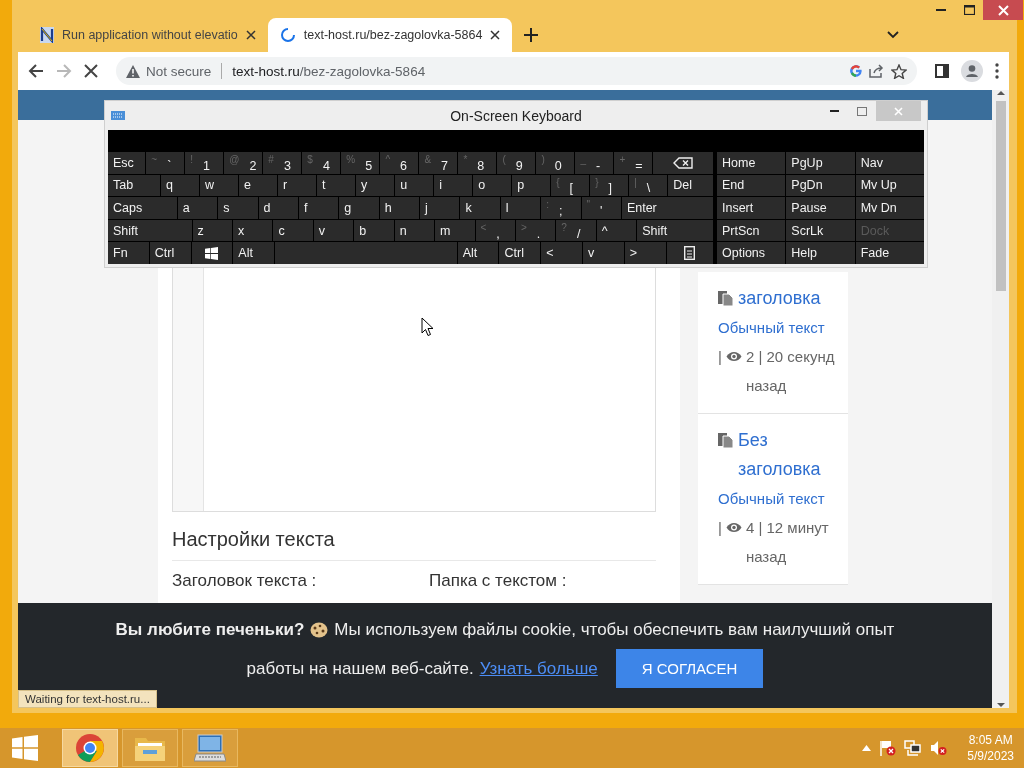  I want to click on keyboard-key: j, so click(440, 208).